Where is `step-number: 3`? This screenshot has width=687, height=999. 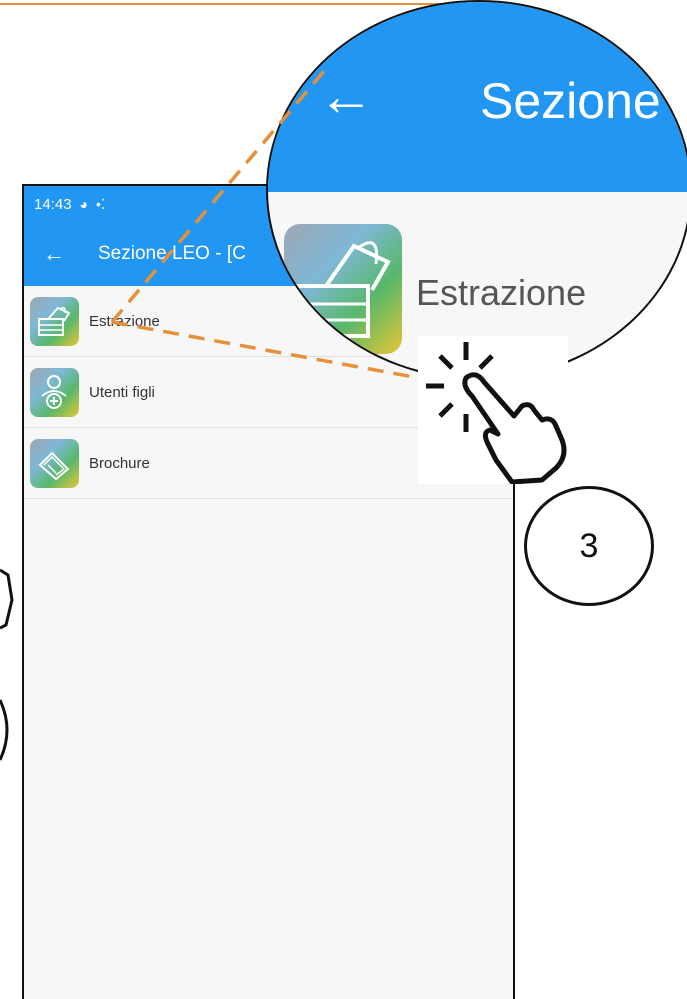 step-number: 3 is located at coordinates (589, 545).